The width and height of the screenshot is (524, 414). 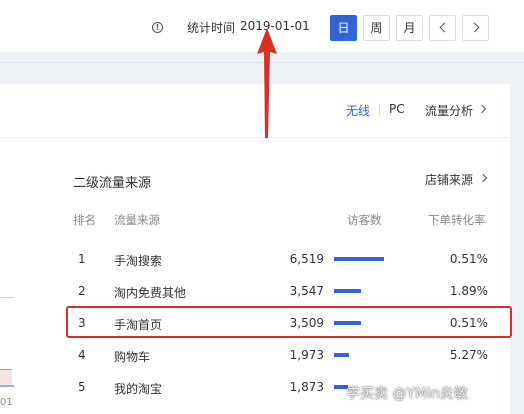 What do you see at coordinates (468, 355) in the screenshot?
I see `row-conversion: 5.27%` at bounding box center [468, 355].